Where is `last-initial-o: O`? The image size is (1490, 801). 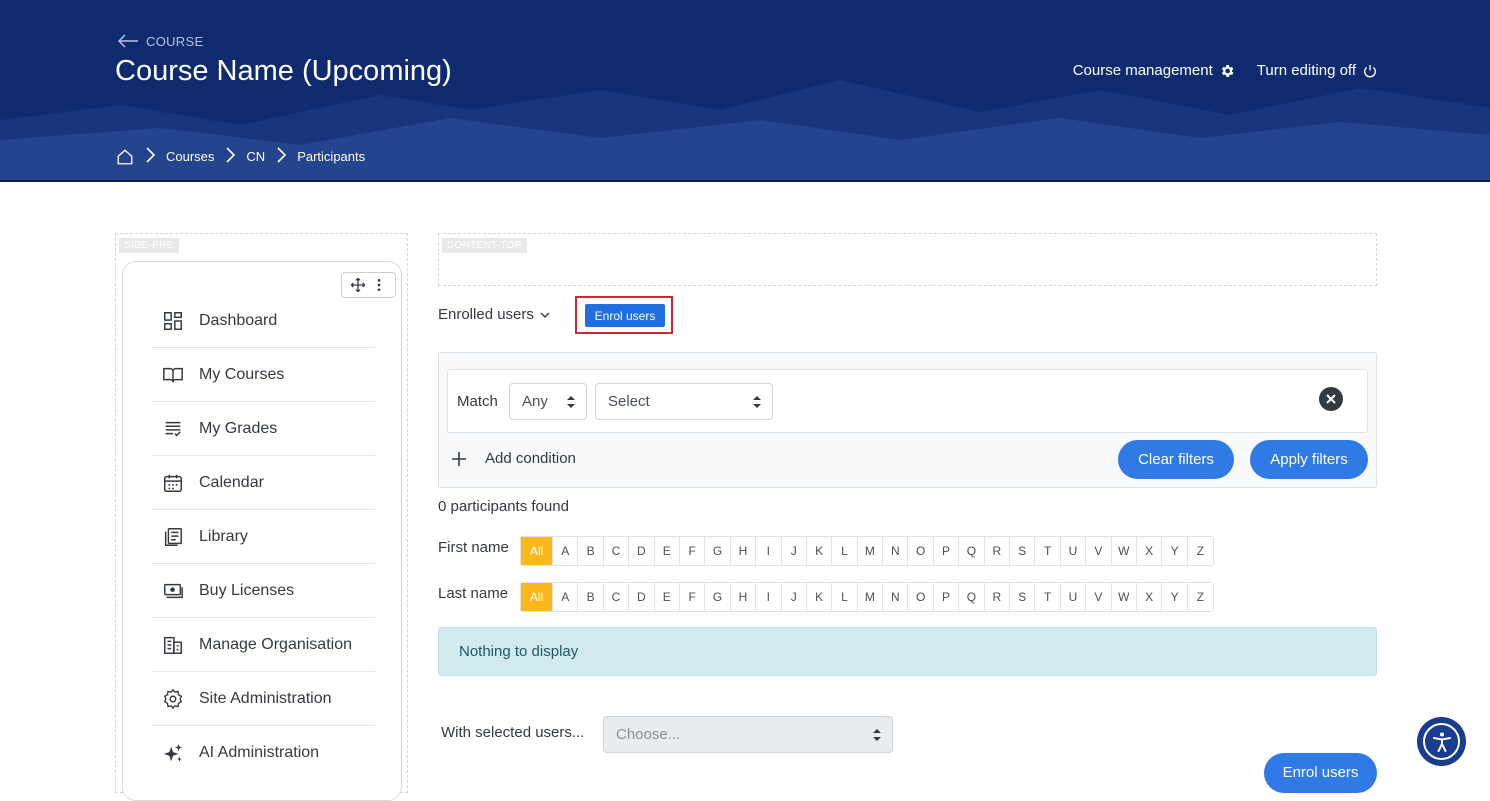 last-initial-o: O is located at coordinates (921, 597).